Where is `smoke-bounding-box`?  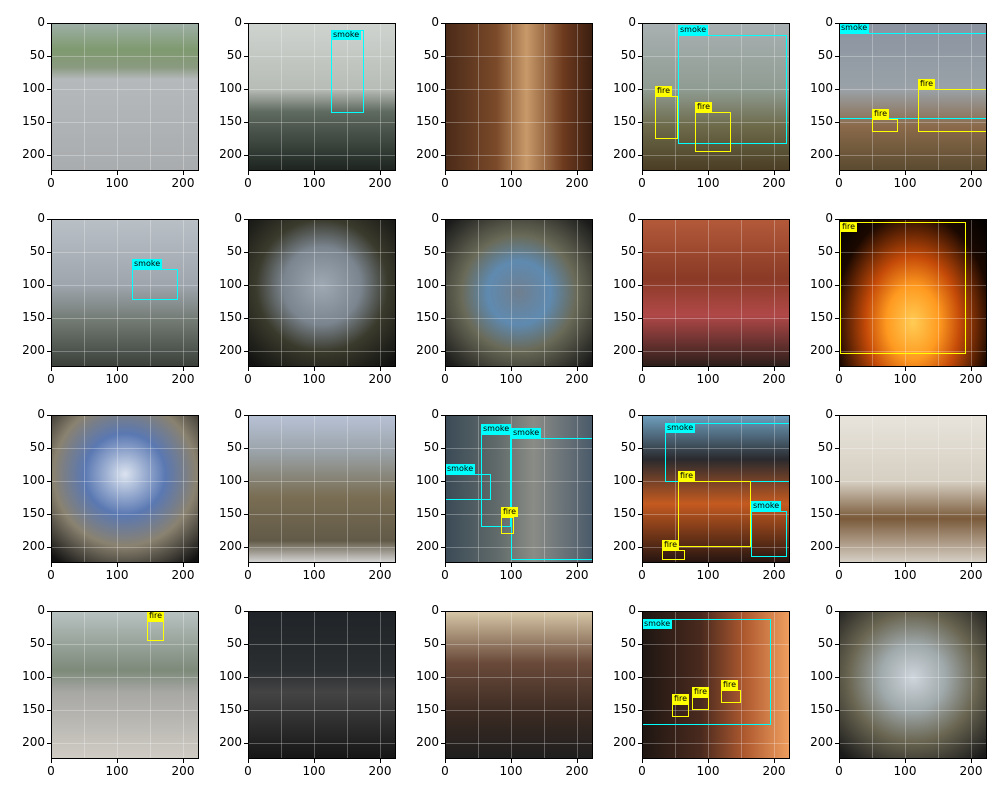 smoke-bounding-box is located at coordinates (468, 487).